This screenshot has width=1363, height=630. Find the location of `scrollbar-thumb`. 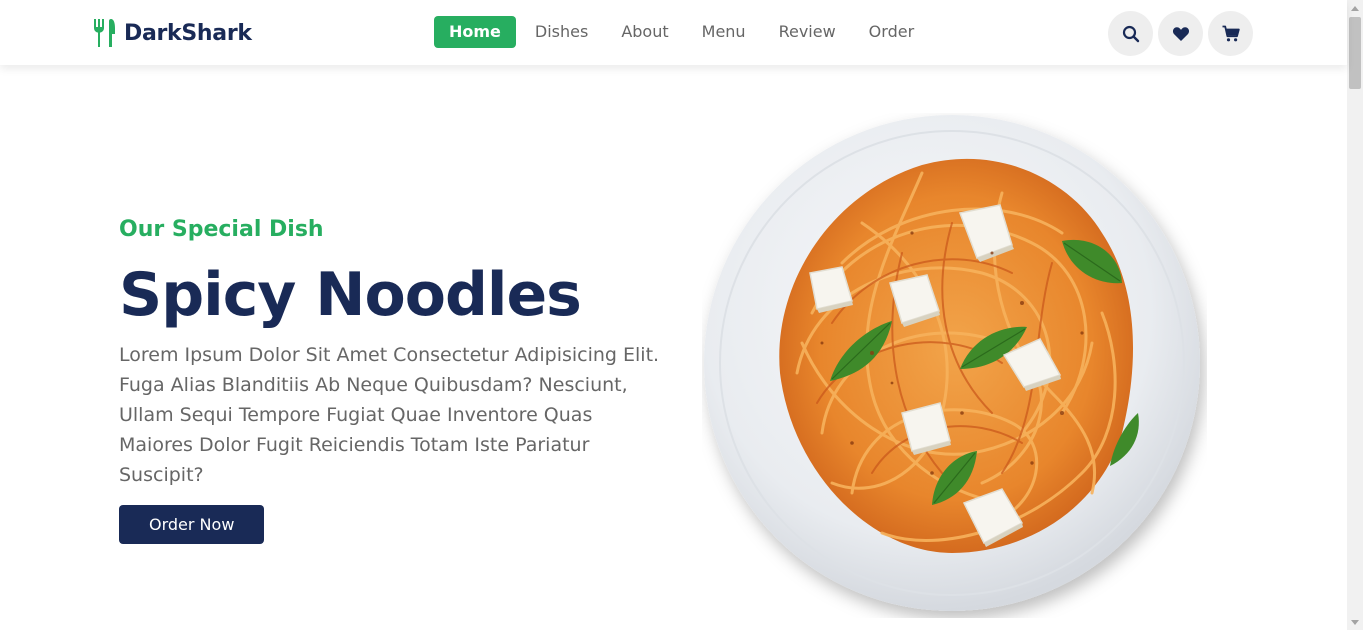

scrollbar-thumb is located at coordinates (1355, 53).